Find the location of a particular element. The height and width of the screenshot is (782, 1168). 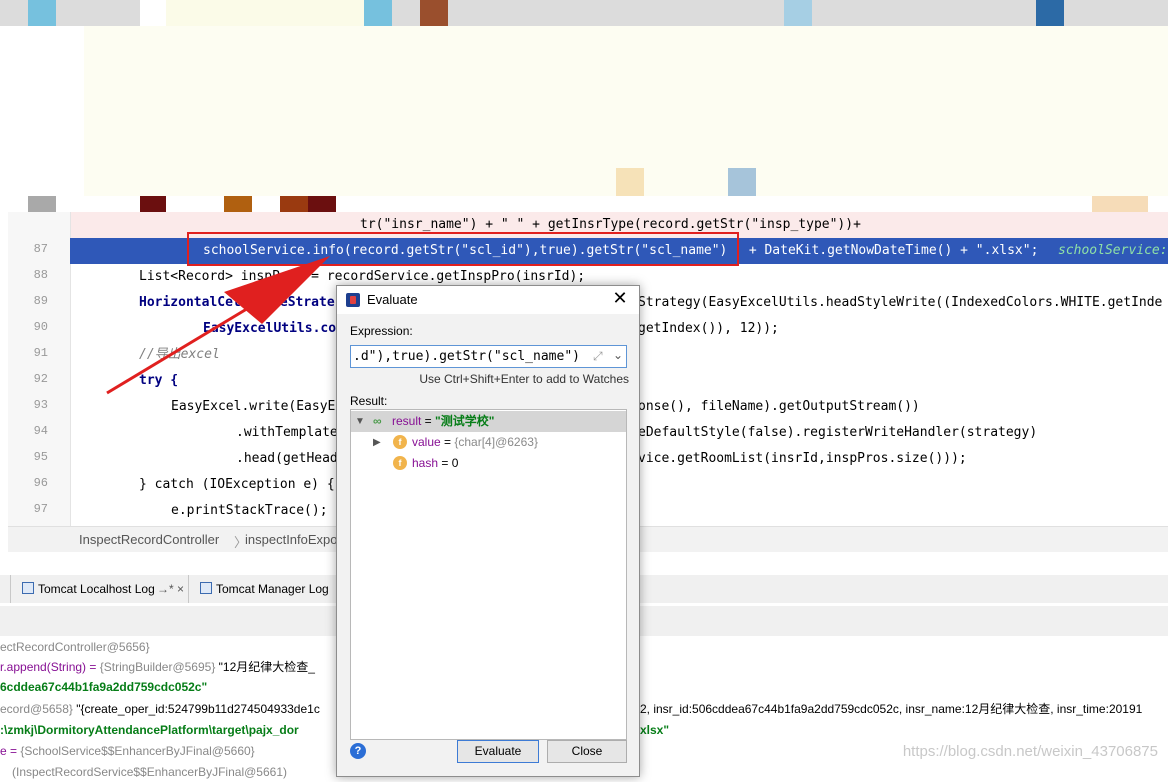

tree-row-value: ▶ f value = {char[4]@6263} is located at coordinates (444, 442).